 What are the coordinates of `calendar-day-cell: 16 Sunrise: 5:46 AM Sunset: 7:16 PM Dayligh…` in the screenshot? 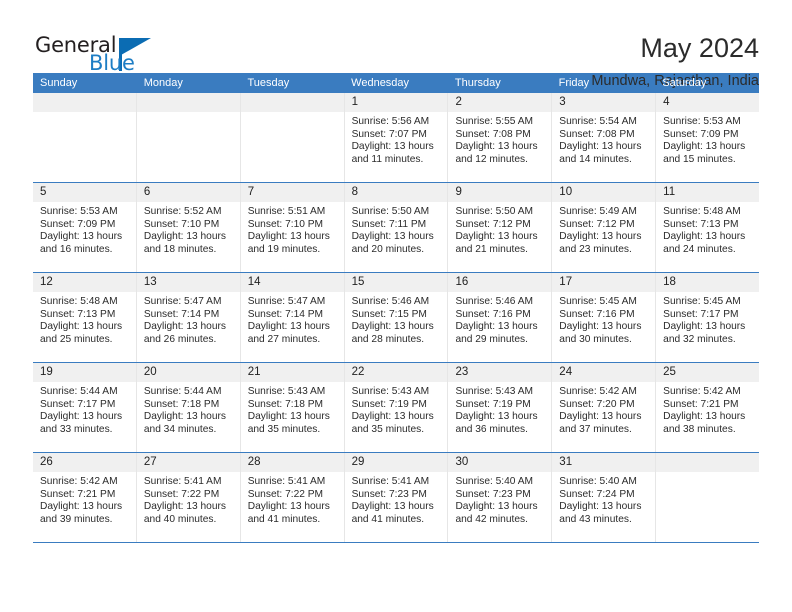 It's located at (500, 317).